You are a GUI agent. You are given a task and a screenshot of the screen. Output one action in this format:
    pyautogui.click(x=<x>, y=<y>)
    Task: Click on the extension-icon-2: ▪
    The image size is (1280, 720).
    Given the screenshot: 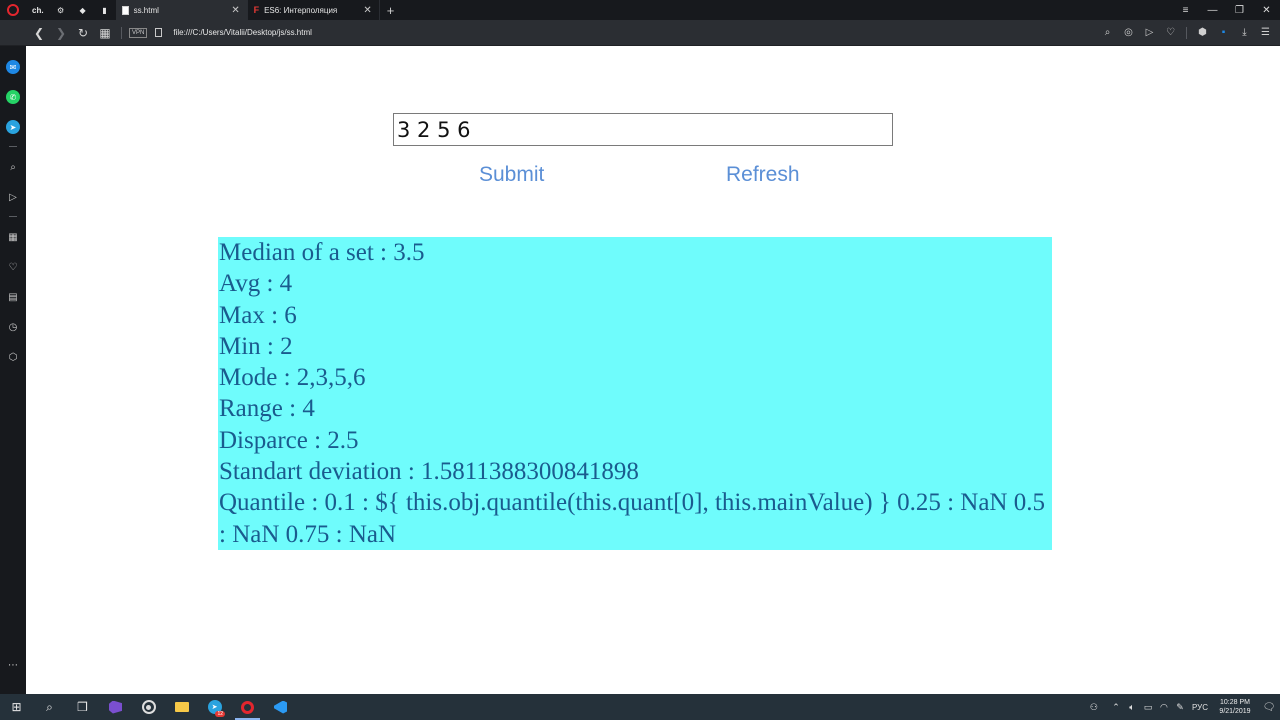 What is the action you would take?
    pyautogui.click(x=1223, y=33)
    